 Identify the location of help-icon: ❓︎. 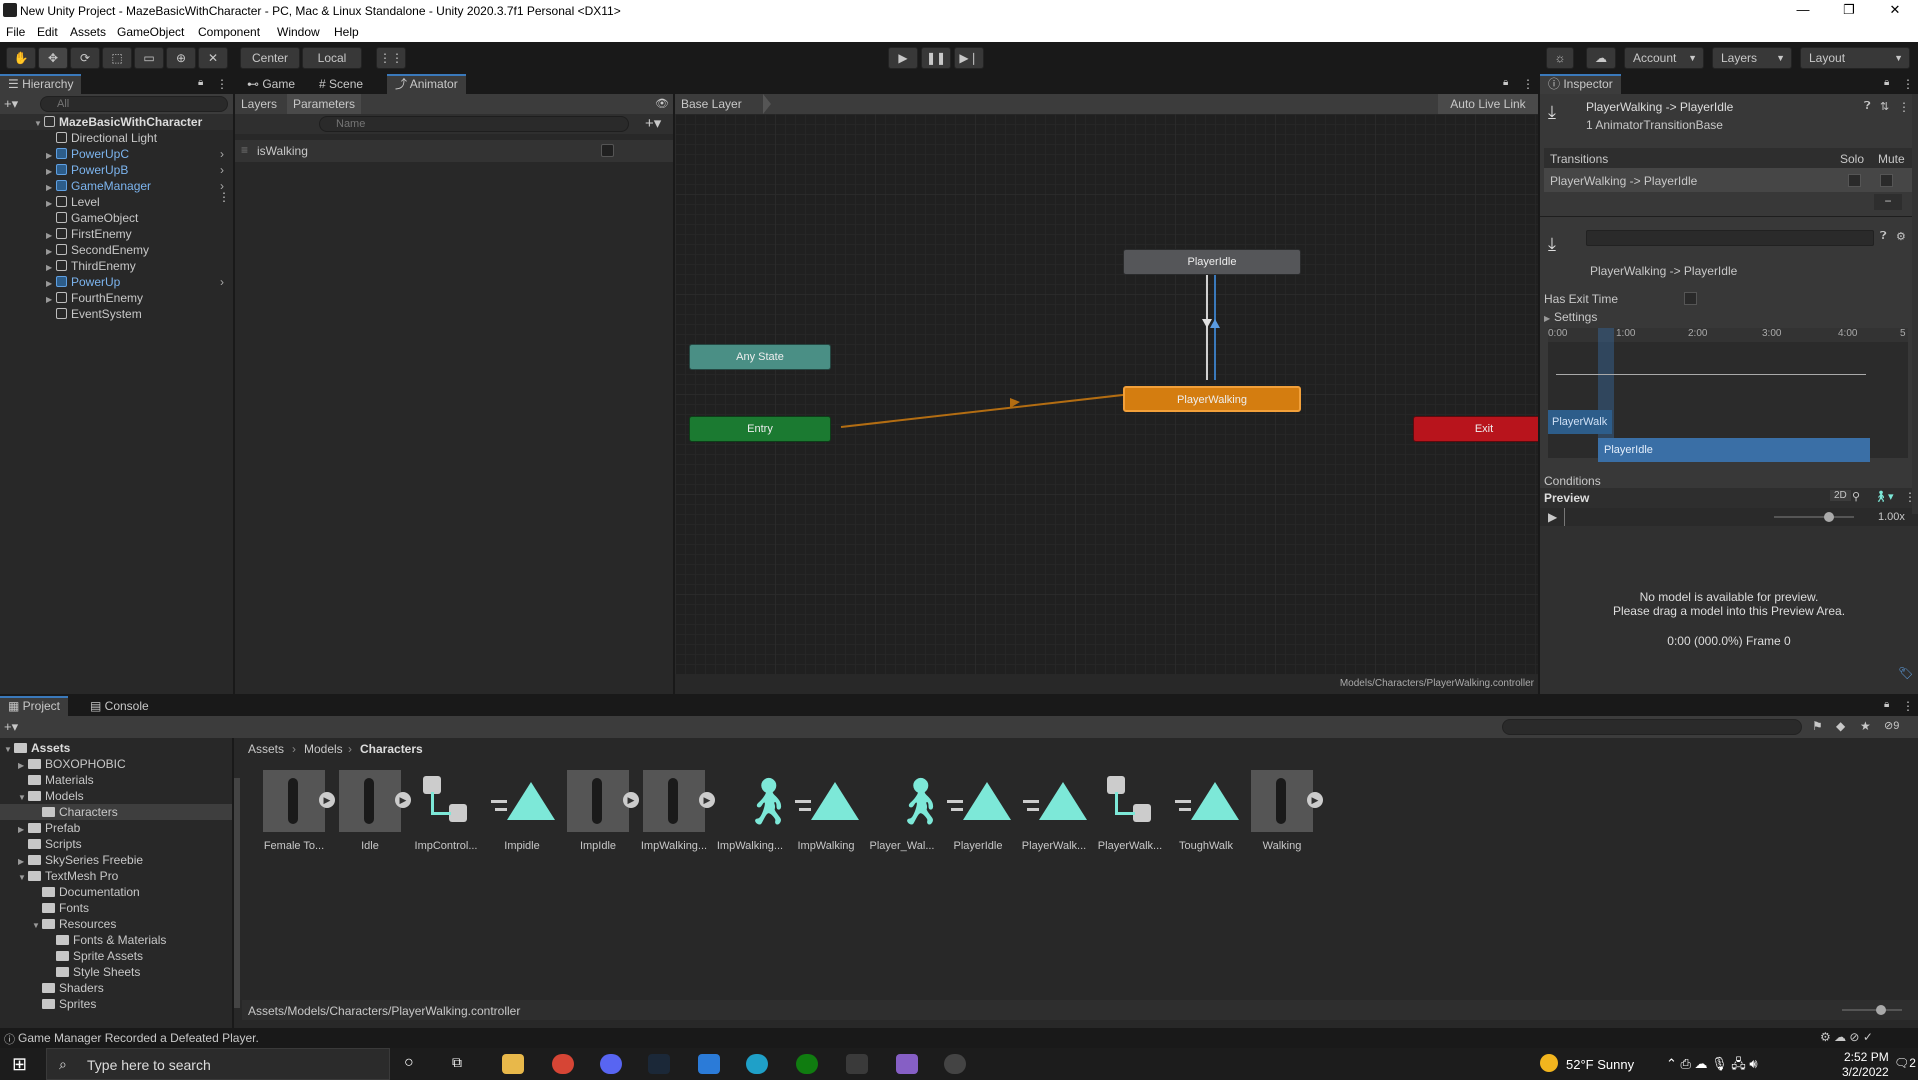
(1883, 236).